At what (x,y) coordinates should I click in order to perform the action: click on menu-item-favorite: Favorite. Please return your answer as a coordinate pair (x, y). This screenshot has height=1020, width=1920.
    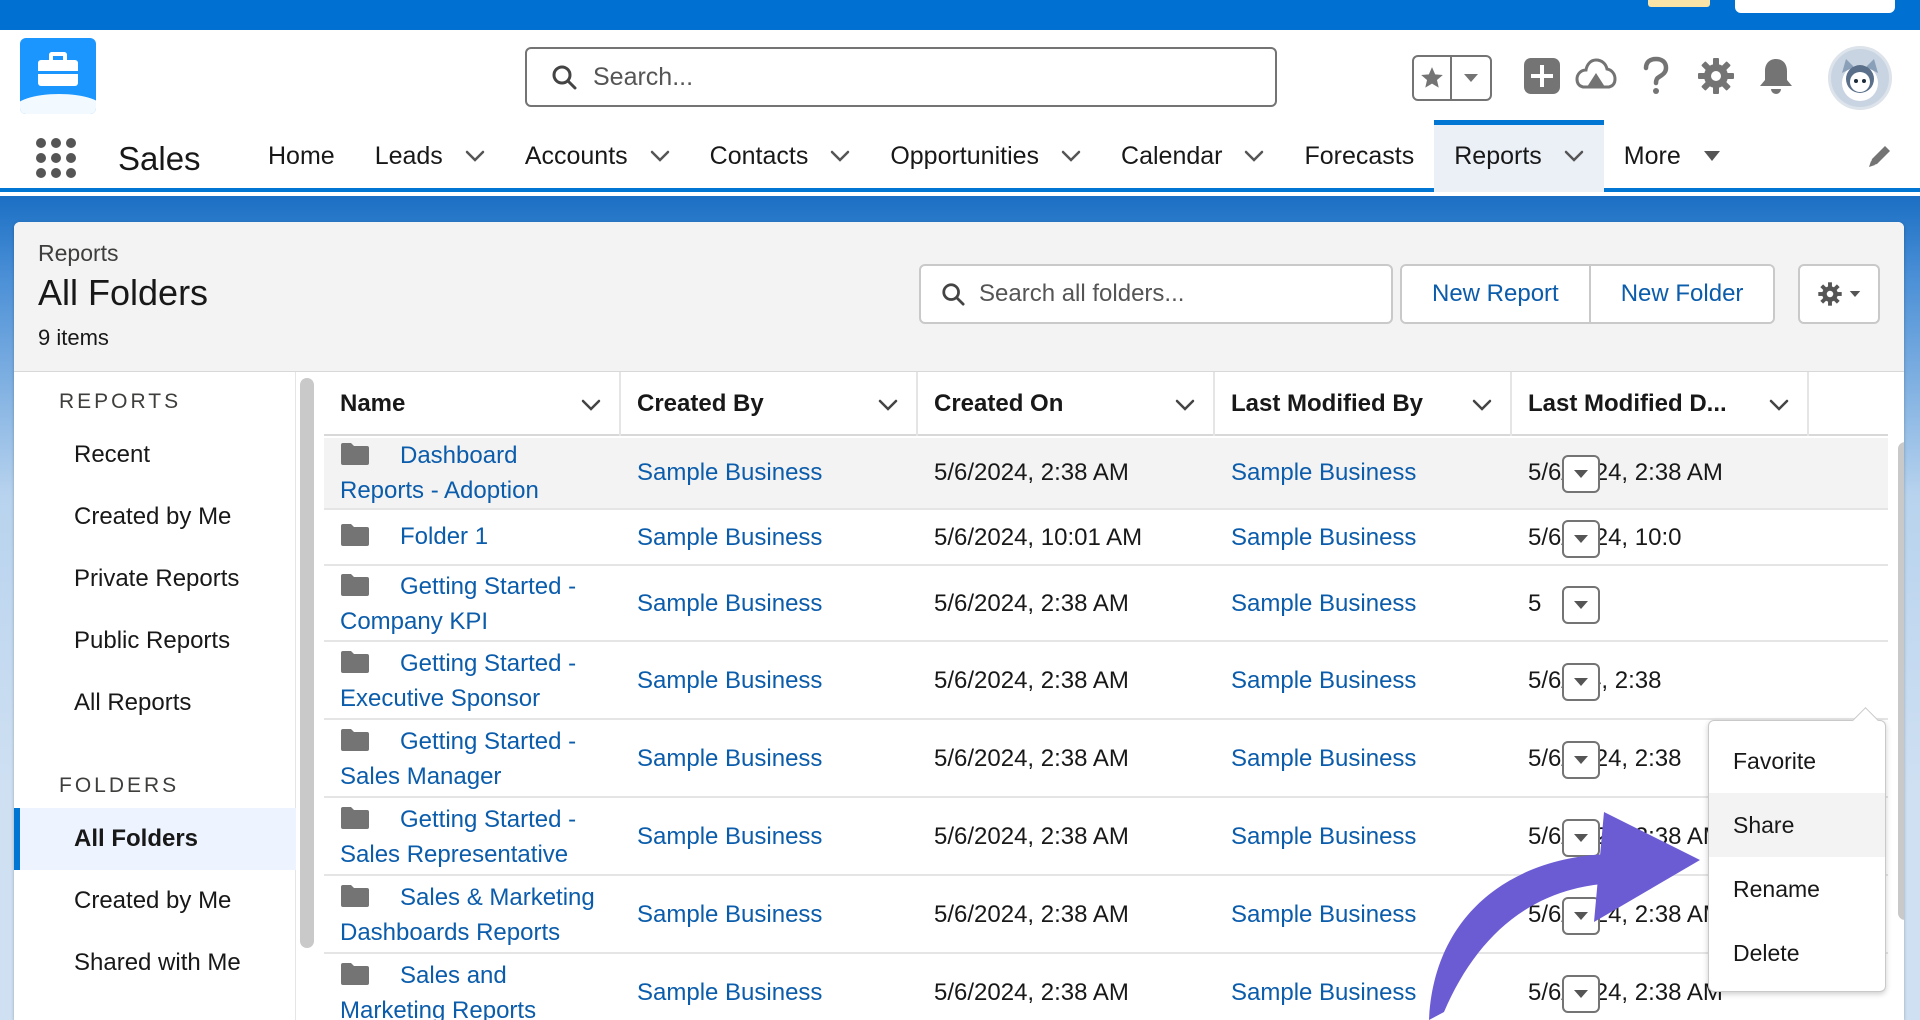
    Looking at the image, I should click on (1797, 761).